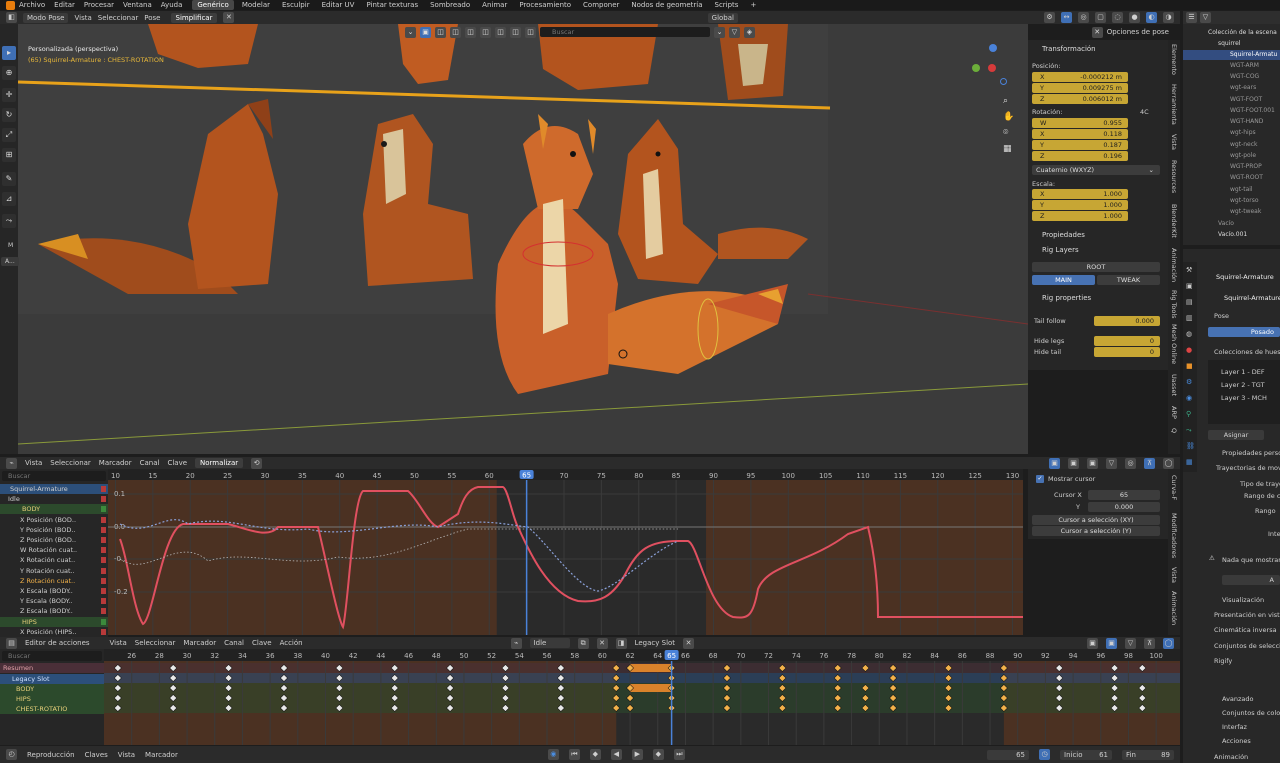  What do you see at coordinates (82, 18) in the screenshot?
I see `viewport-menu-vista: Vista` at bounding box center [82, 18].